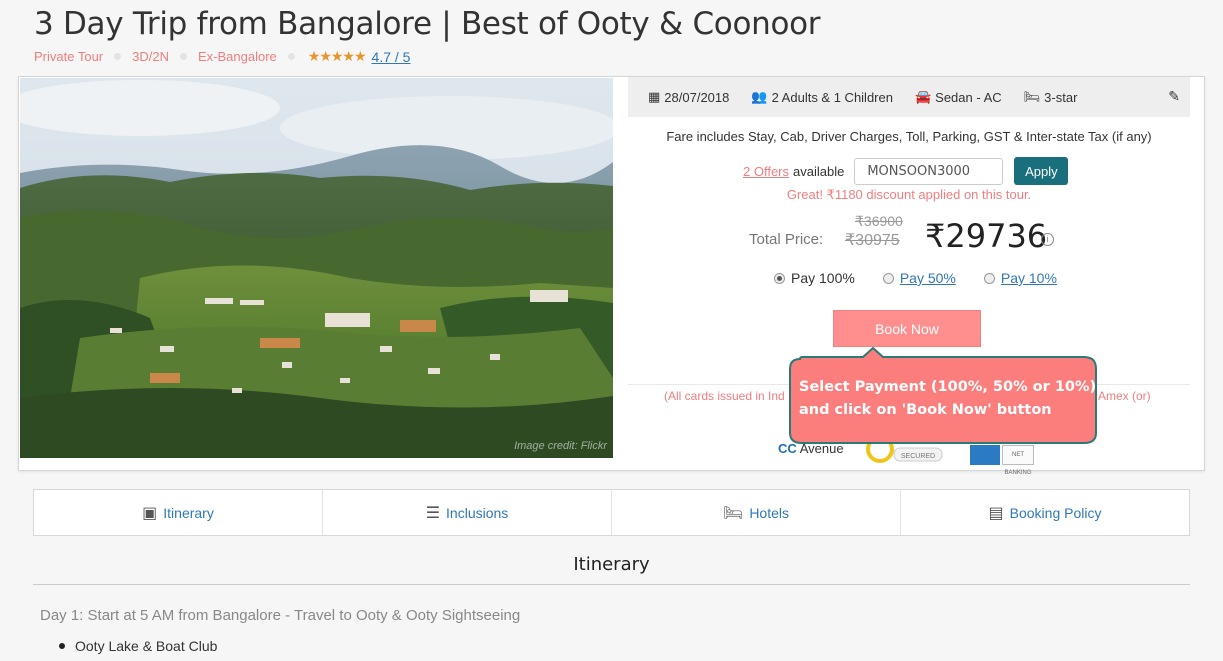 Image resolution: width=1223 pixels, height=661 pixels. Describe the element at coordinates (814, 278) in the screenshot. I see `pay-option-100: Pay 100%` at that location.